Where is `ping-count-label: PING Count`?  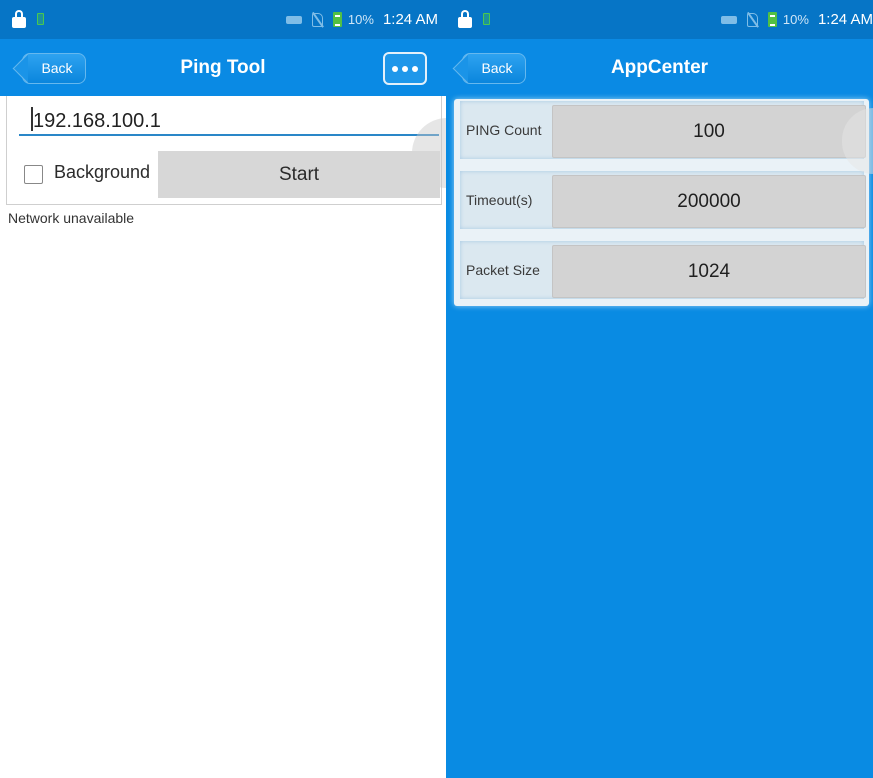
ping-count-label: PING Count is located at coordinates (504, 130).